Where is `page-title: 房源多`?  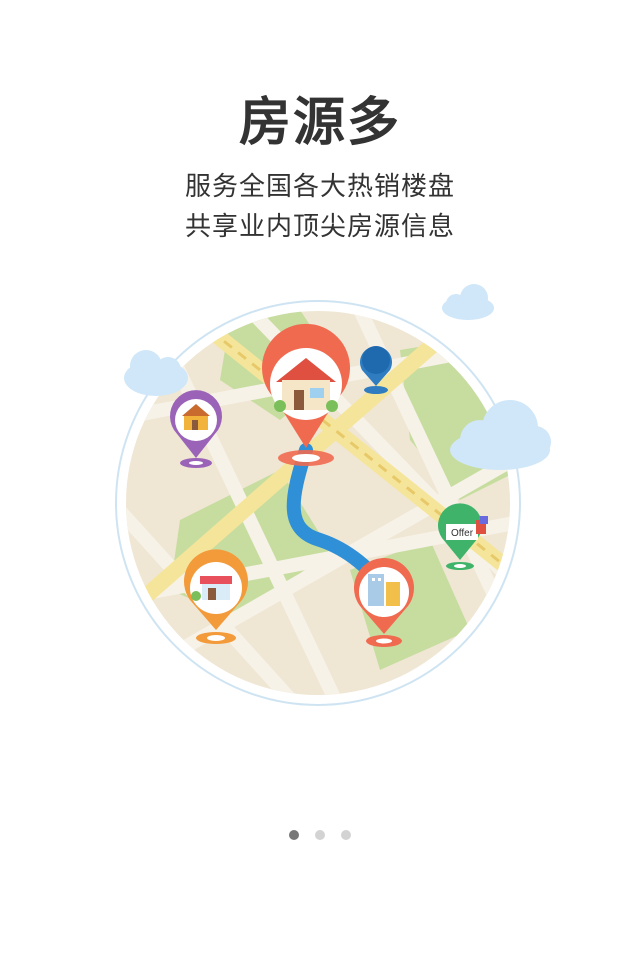
page-title: 房源多 is located at coordinates (319, 123).